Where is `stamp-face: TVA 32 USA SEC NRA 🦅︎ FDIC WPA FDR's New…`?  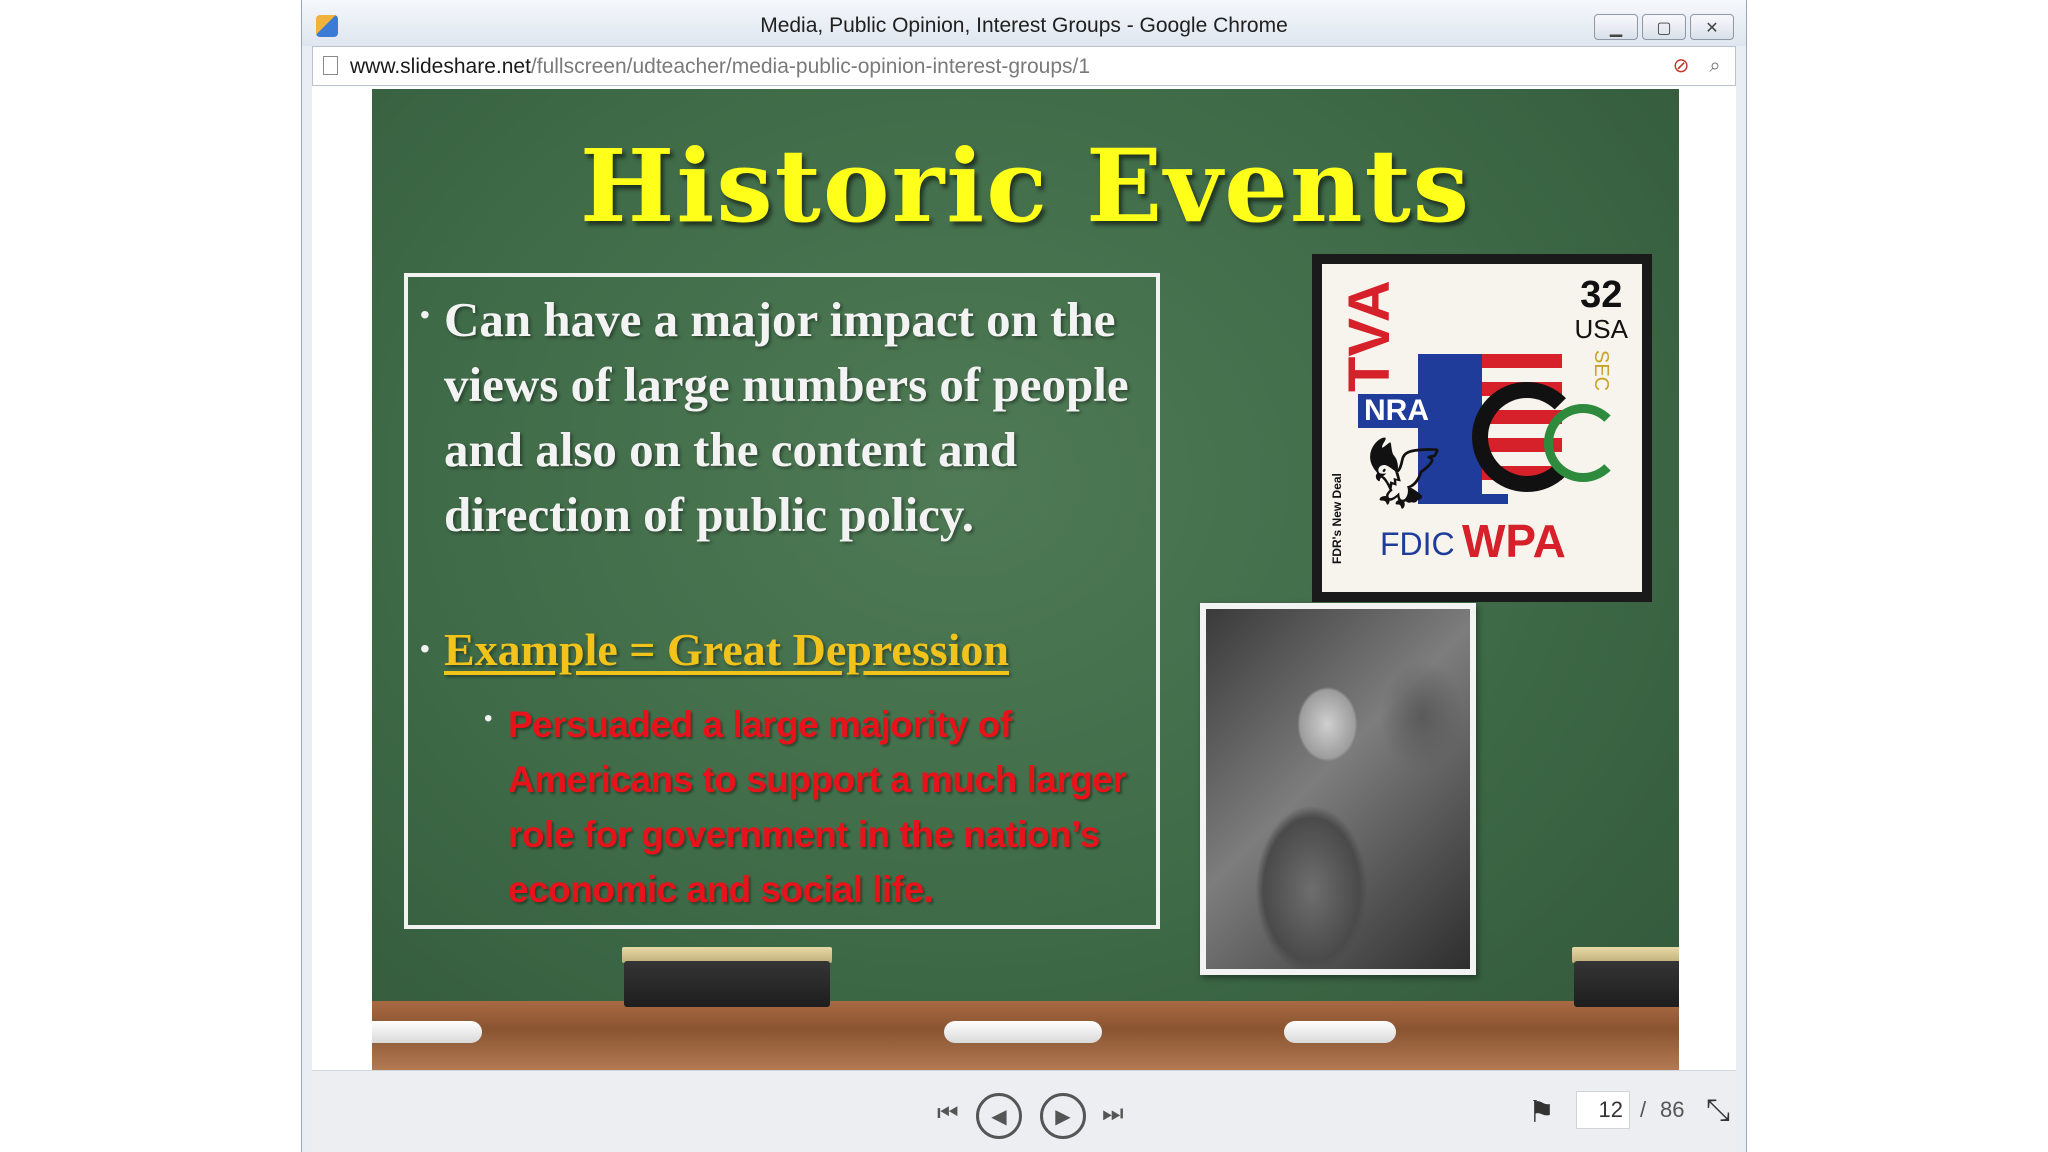
stamp-face: TVA 32 USA SEC NRA 🦅︎ FDIC WPA FDR's New… is located at coordinates (1482, 428).